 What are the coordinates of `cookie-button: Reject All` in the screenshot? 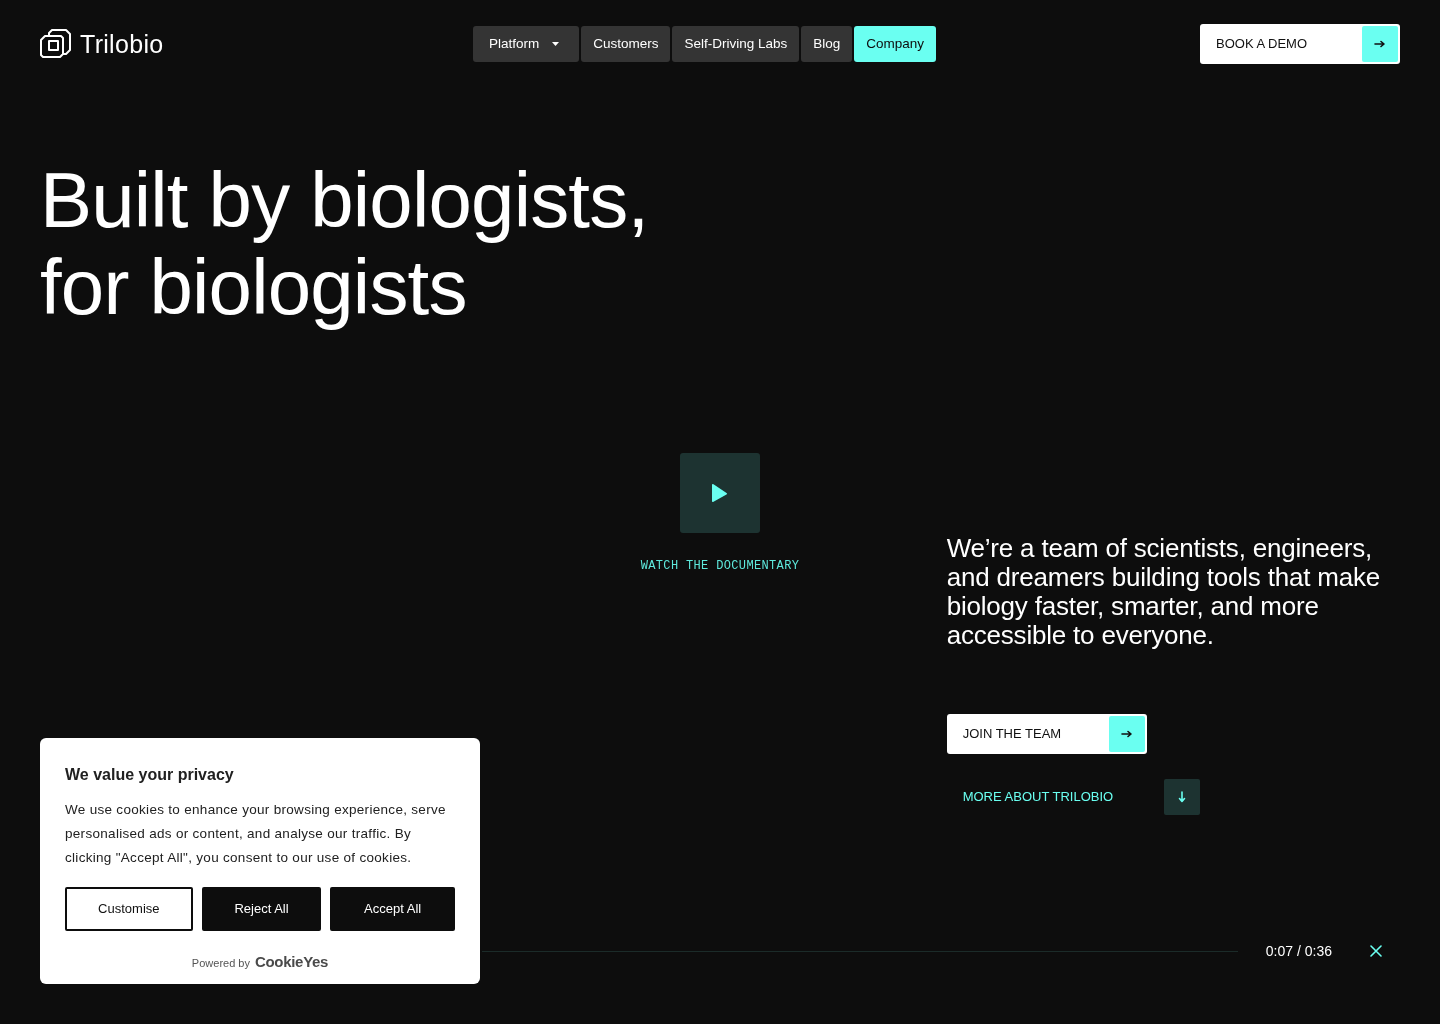 It's located at (261, 909).